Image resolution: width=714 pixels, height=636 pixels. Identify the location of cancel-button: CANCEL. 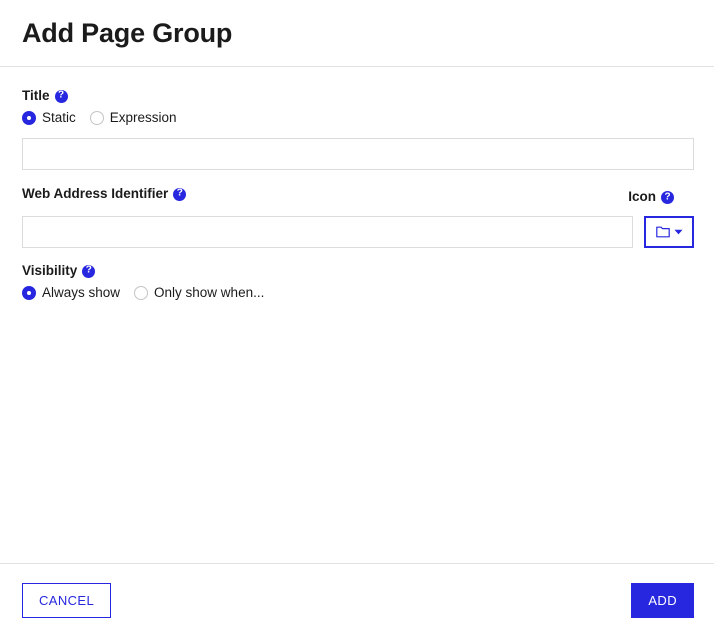
(67, 600).